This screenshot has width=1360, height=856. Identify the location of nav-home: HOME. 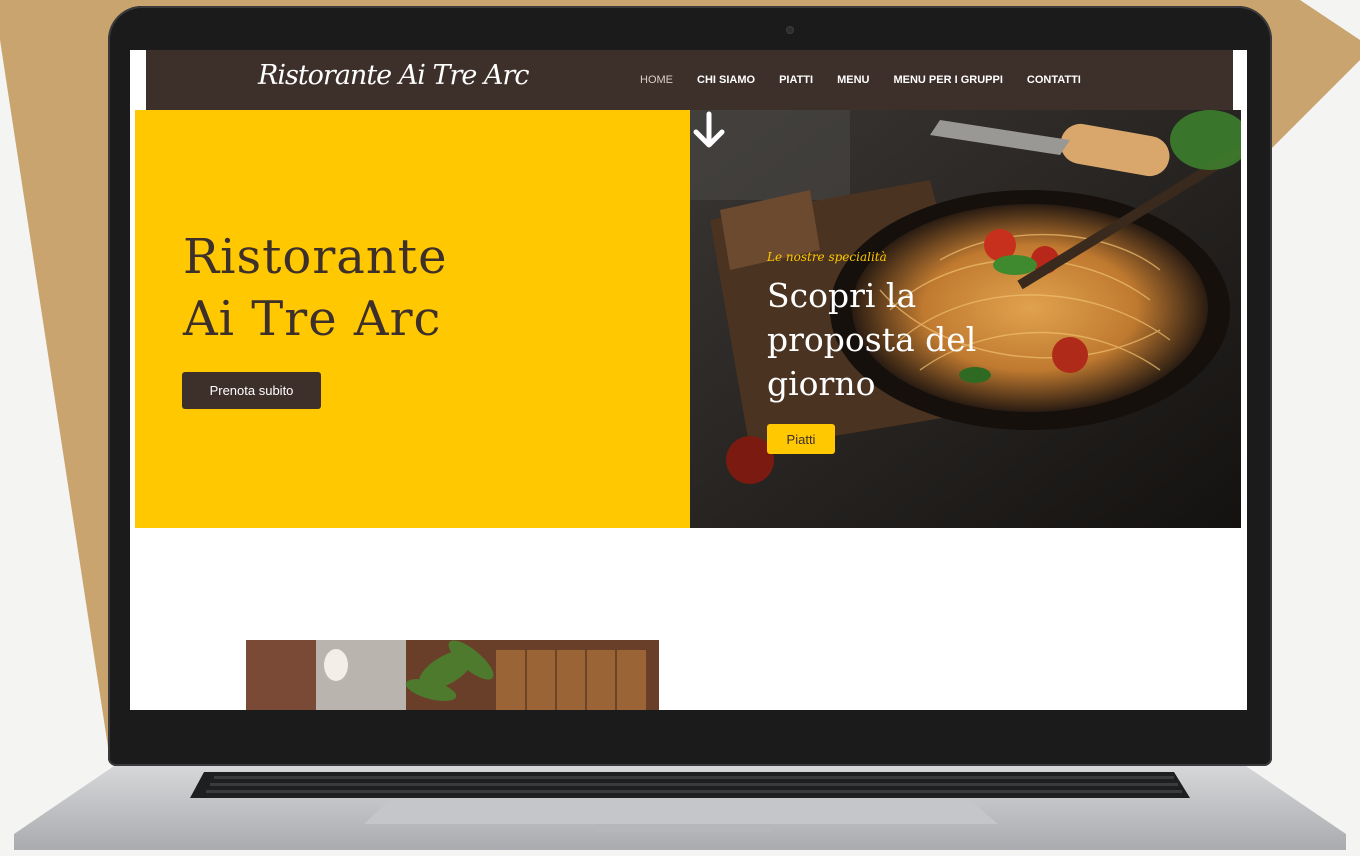
(656, 80).